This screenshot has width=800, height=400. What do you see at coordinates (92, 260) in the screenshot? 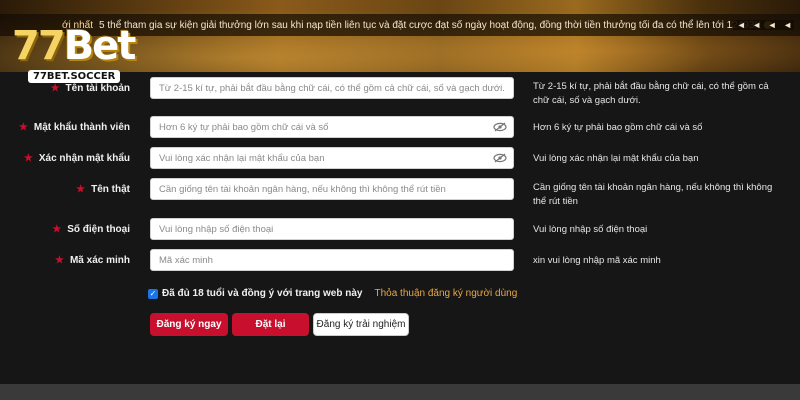
I see `field-label: ★ Mã xác minh` at bounding box center [92, 260].